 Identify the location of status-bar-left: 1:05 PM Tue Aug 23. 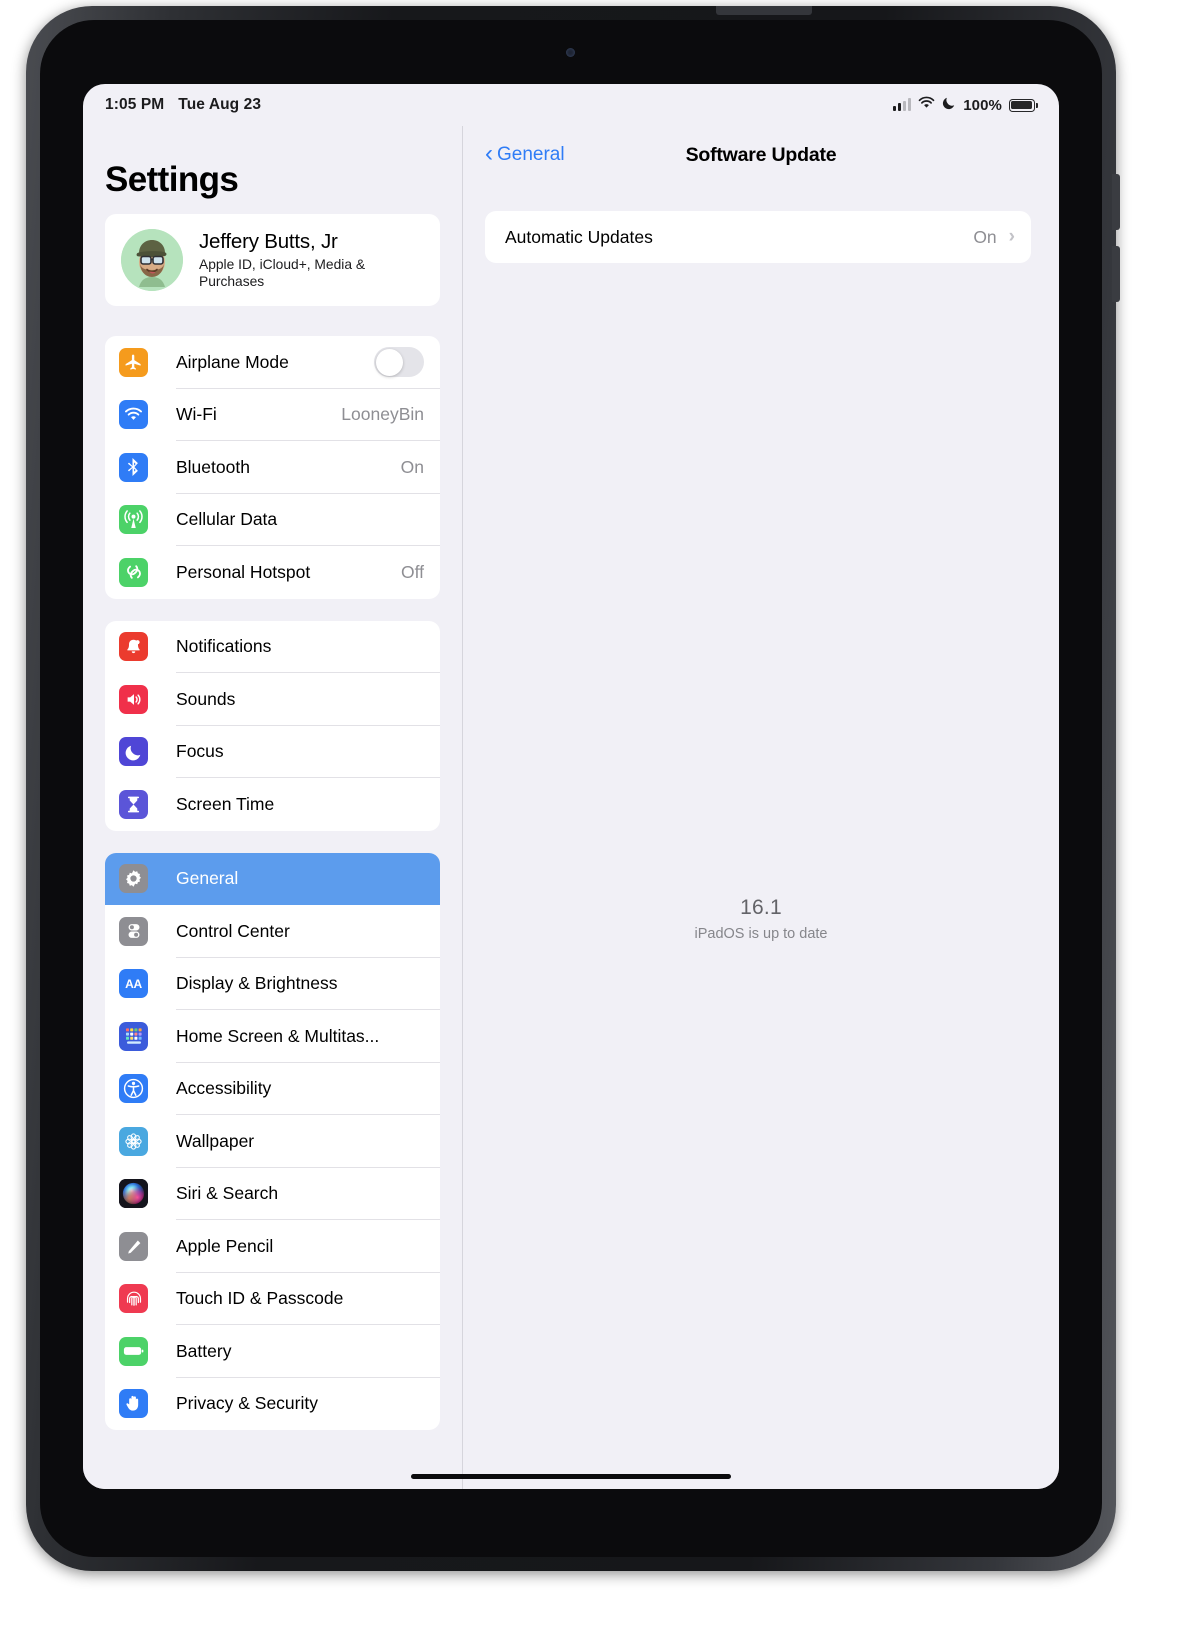
(183, 105).